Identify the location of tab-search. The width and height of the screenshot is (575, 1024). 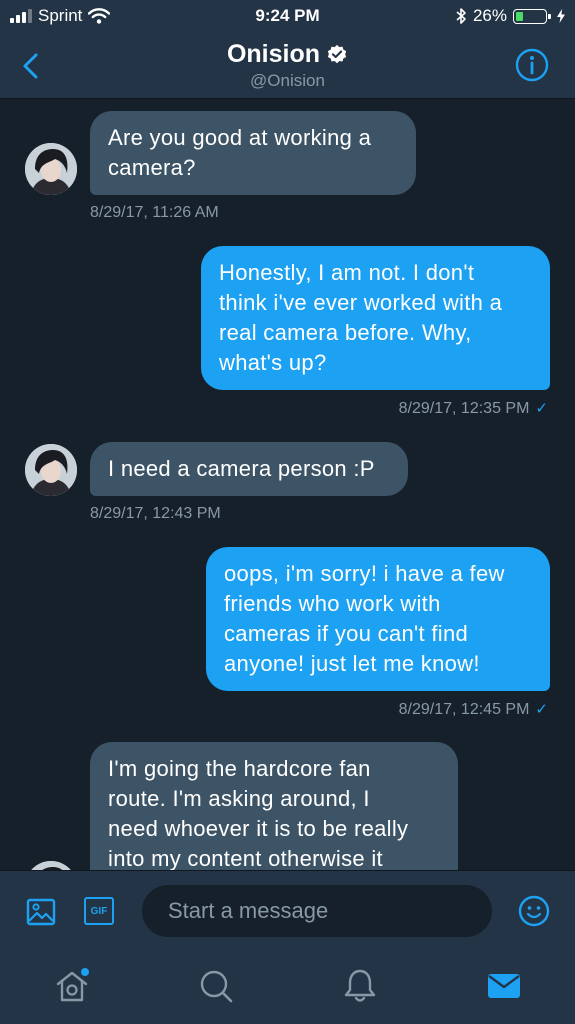
(216, 986).